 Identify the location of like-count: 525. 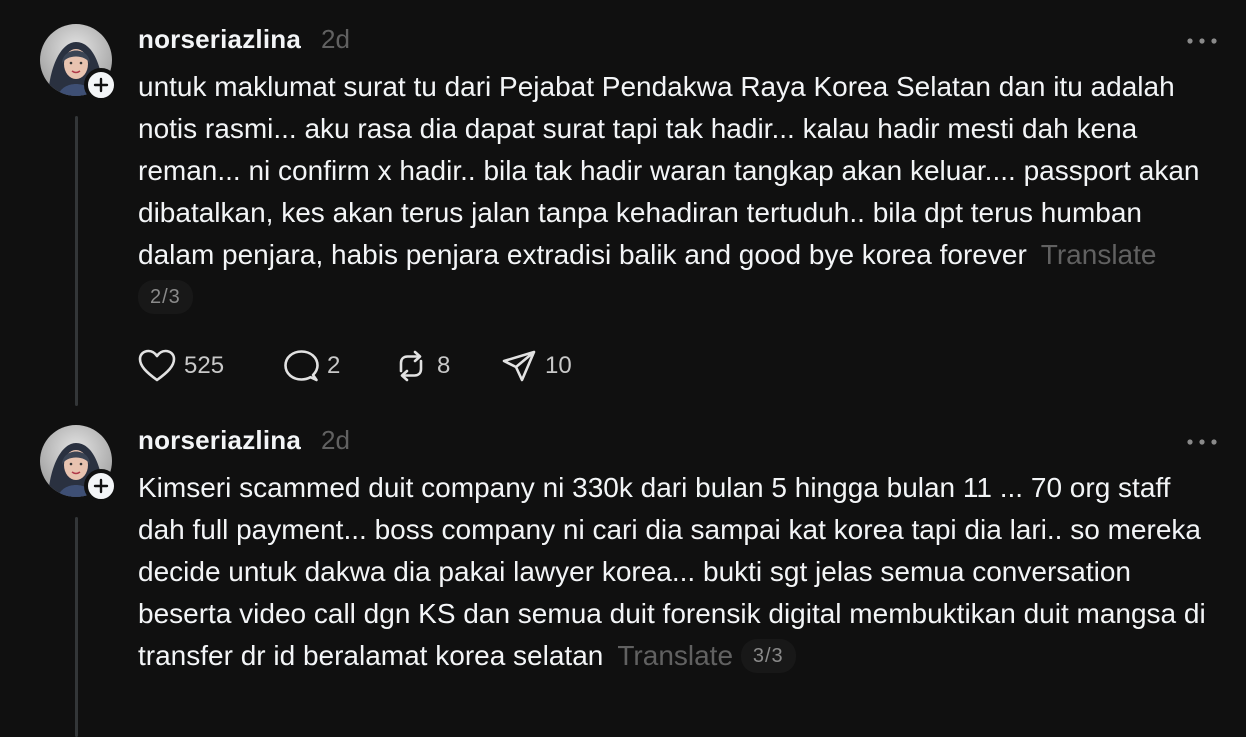
(204, 365).